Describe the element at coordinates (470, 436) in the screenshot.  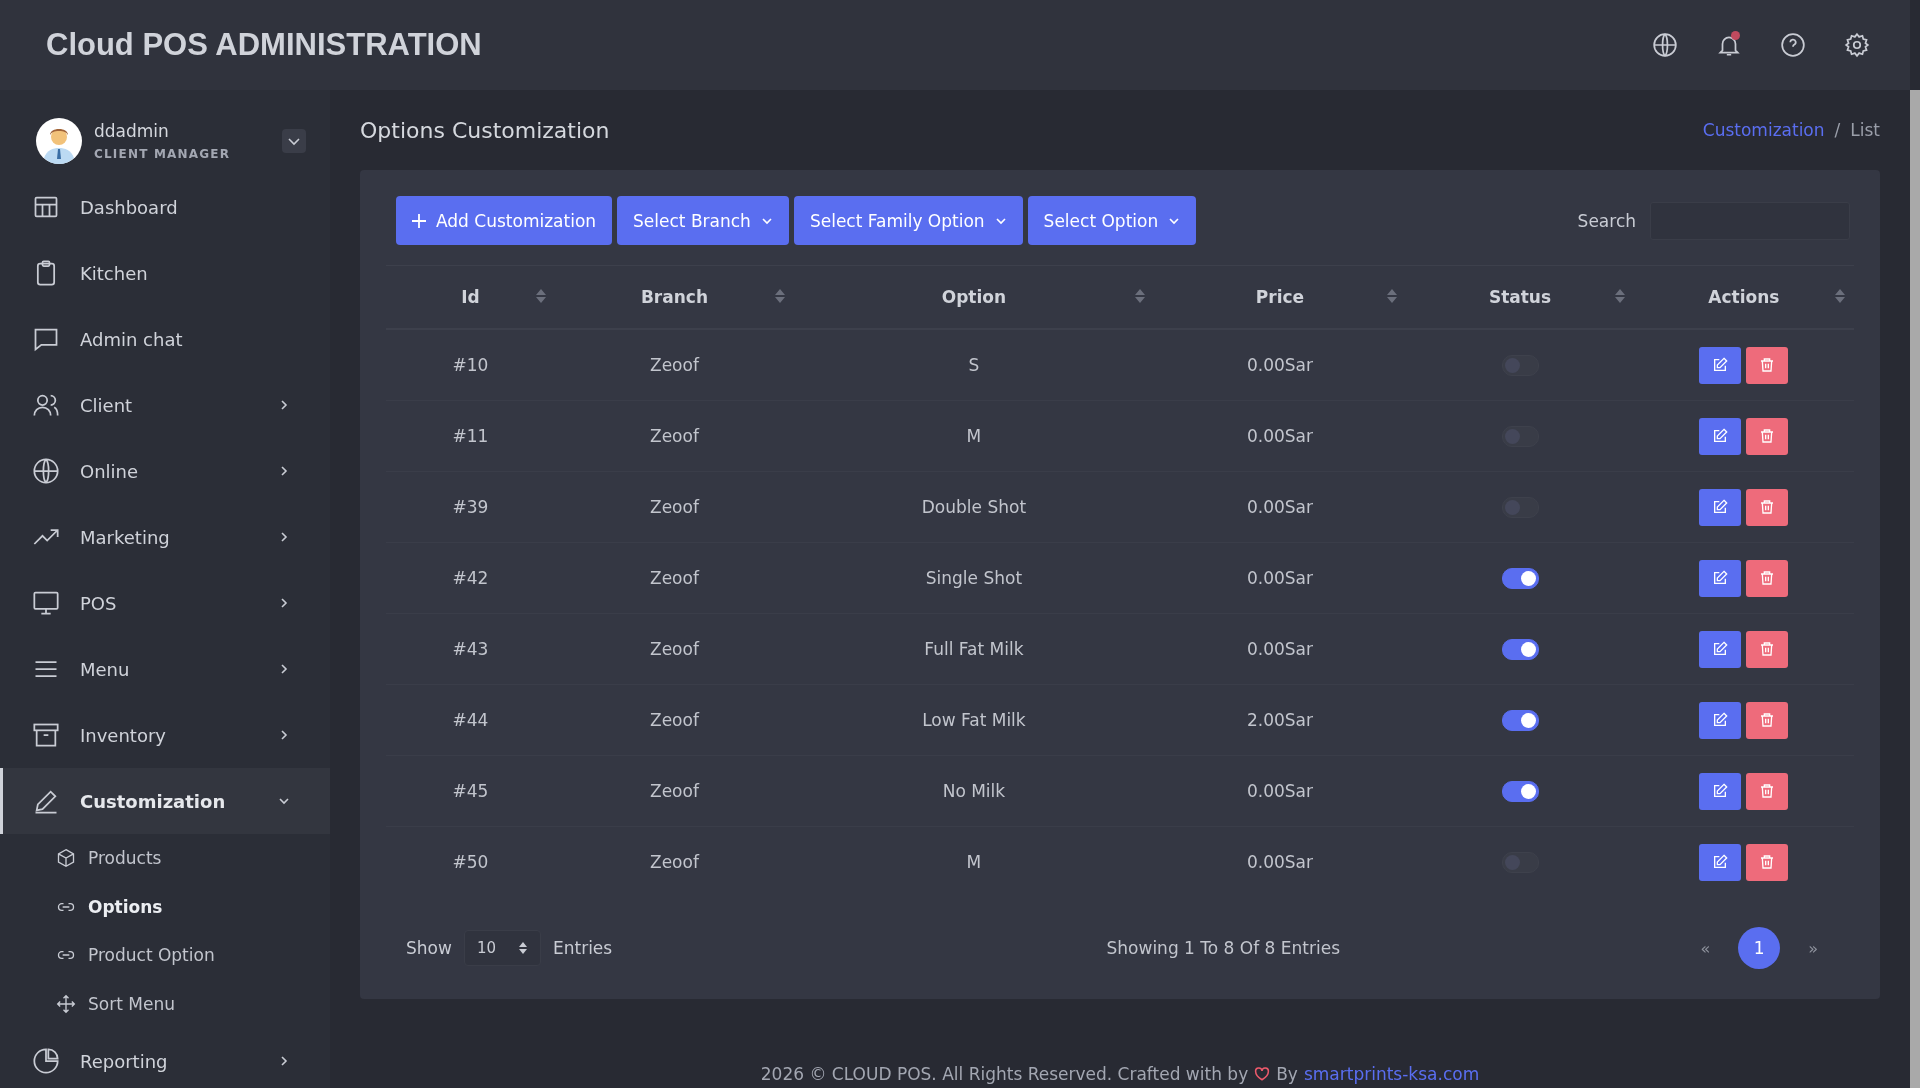
I see `table-cell: #11` at that location.